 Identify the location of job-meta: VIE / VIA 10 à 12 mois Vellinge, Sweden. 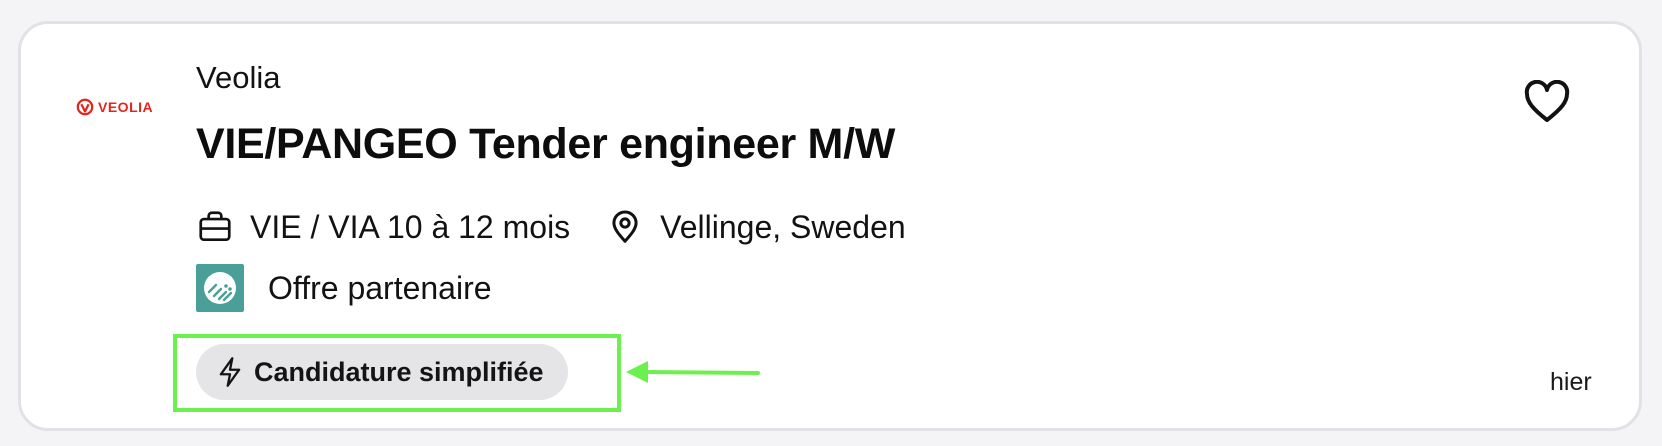
(551, 227).